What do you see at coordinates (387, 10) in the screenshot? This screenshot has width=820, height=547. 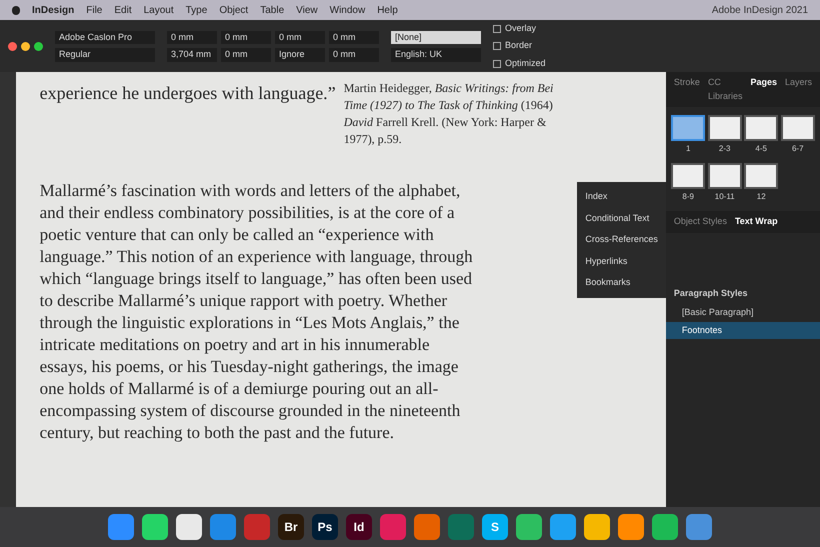 I see `menu-item: Help` at bounding box center [387, 10].